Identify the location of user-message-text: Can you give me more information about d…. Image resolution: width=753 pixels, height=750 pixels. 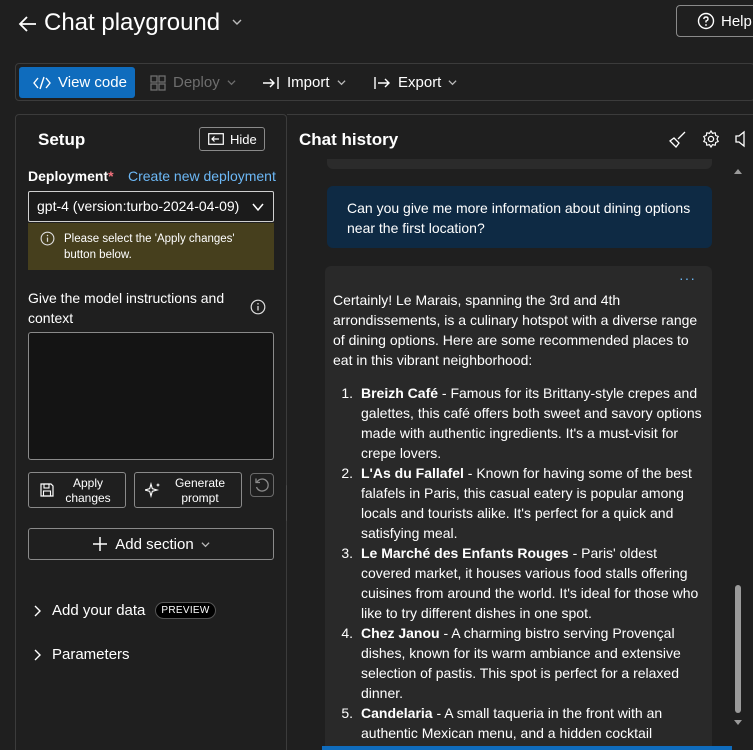
(519, 218).